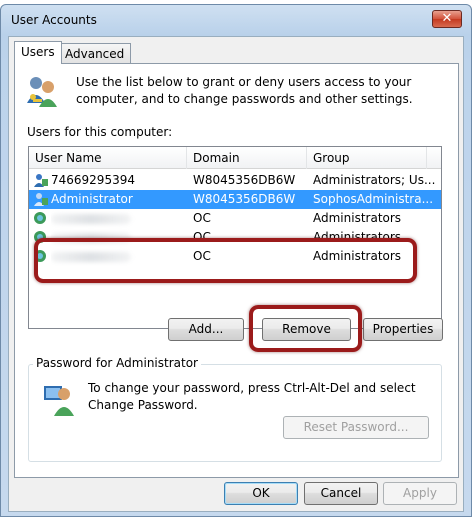 This screenshot has width=472, height=517. I want to click on close-button: ✕, so click(447, 19).